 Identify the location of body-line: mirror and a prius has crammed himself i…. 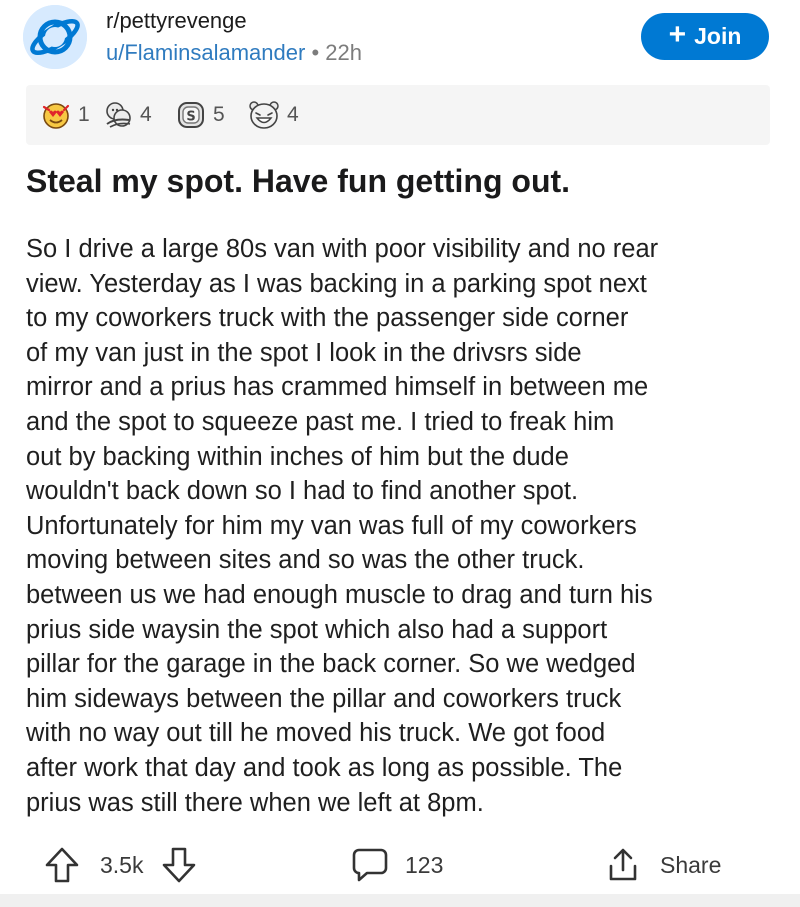
(337, 387).